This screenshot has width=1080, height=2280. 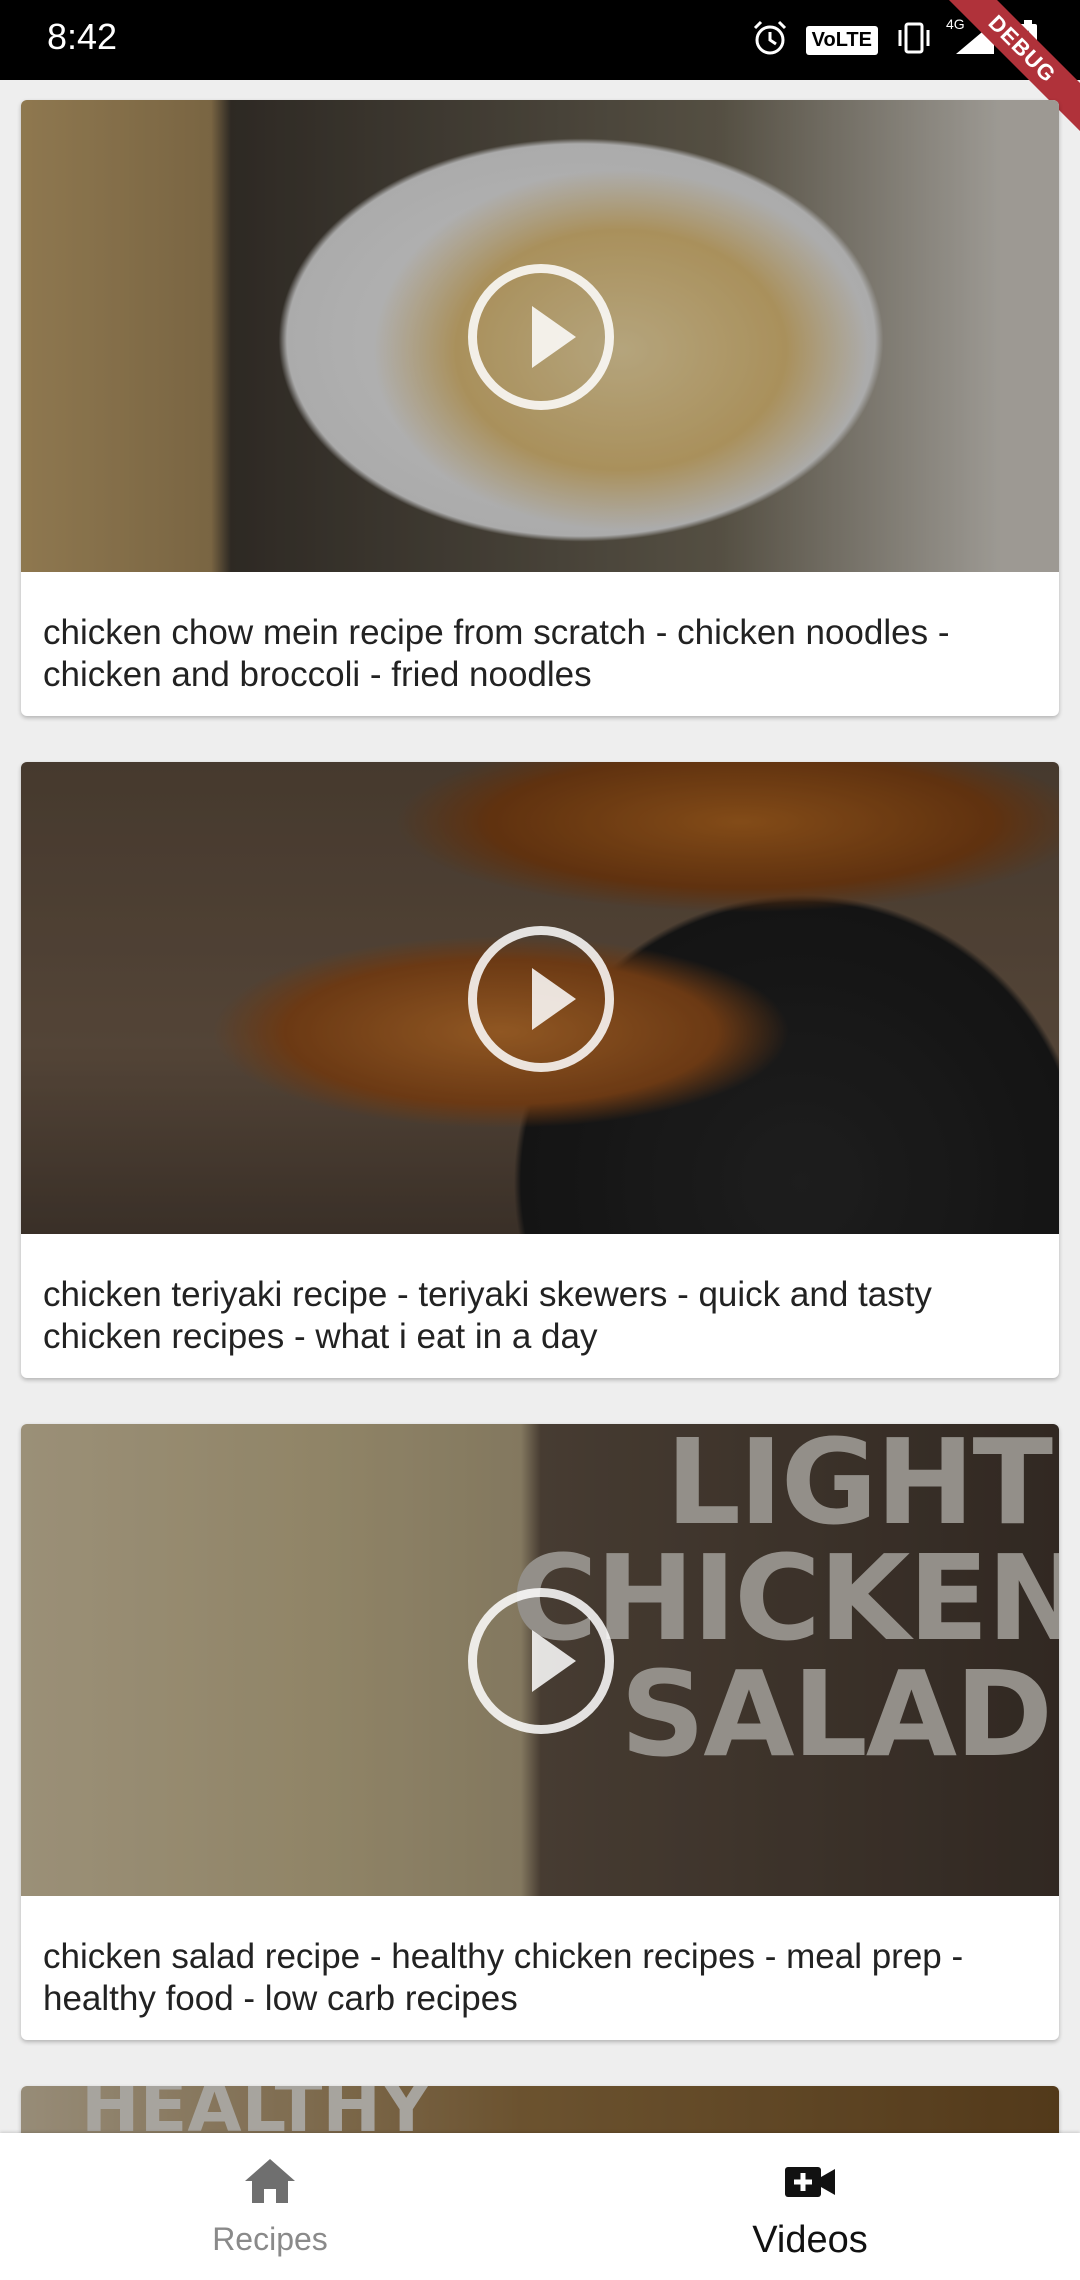 I want to click on volte-badge: VoLTE, so click(x=841, y=40).